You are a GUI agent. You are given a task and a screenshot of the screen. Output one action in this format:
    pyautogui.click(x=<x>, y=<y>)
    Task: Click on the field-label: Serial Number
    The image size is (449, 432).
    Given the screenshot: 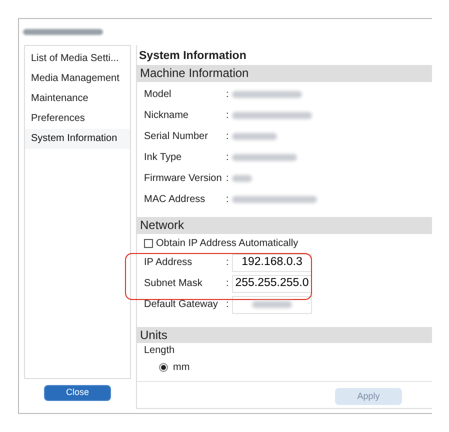 What is the action you would take?
    pyautogui.click(x=176, y=137)
    